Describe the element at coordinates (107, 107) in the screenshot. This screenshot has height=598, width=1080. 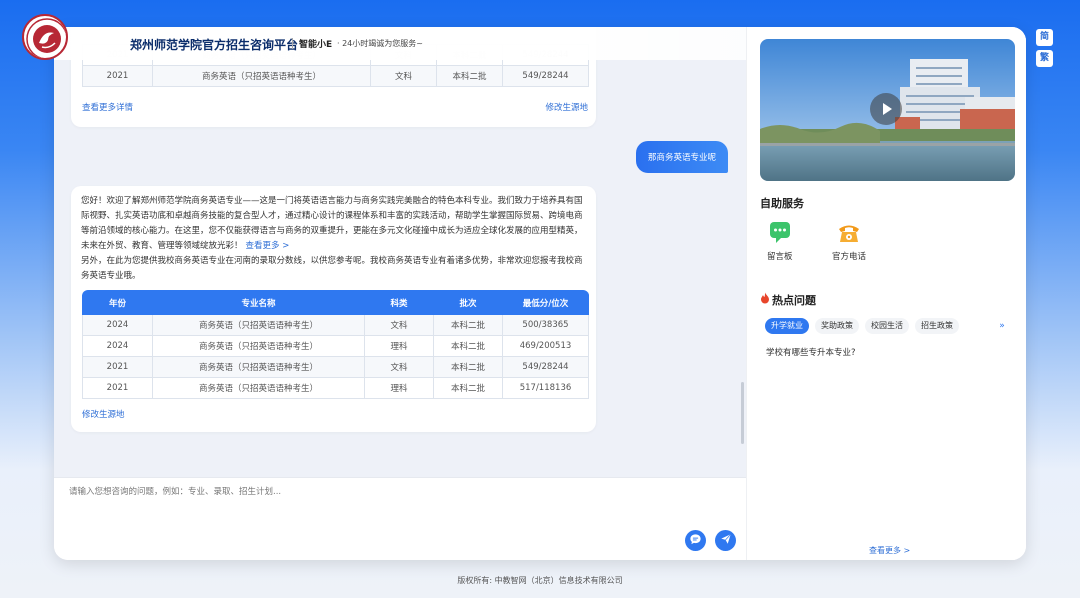
I see `more-details-link: 查看更多详情` at that location.